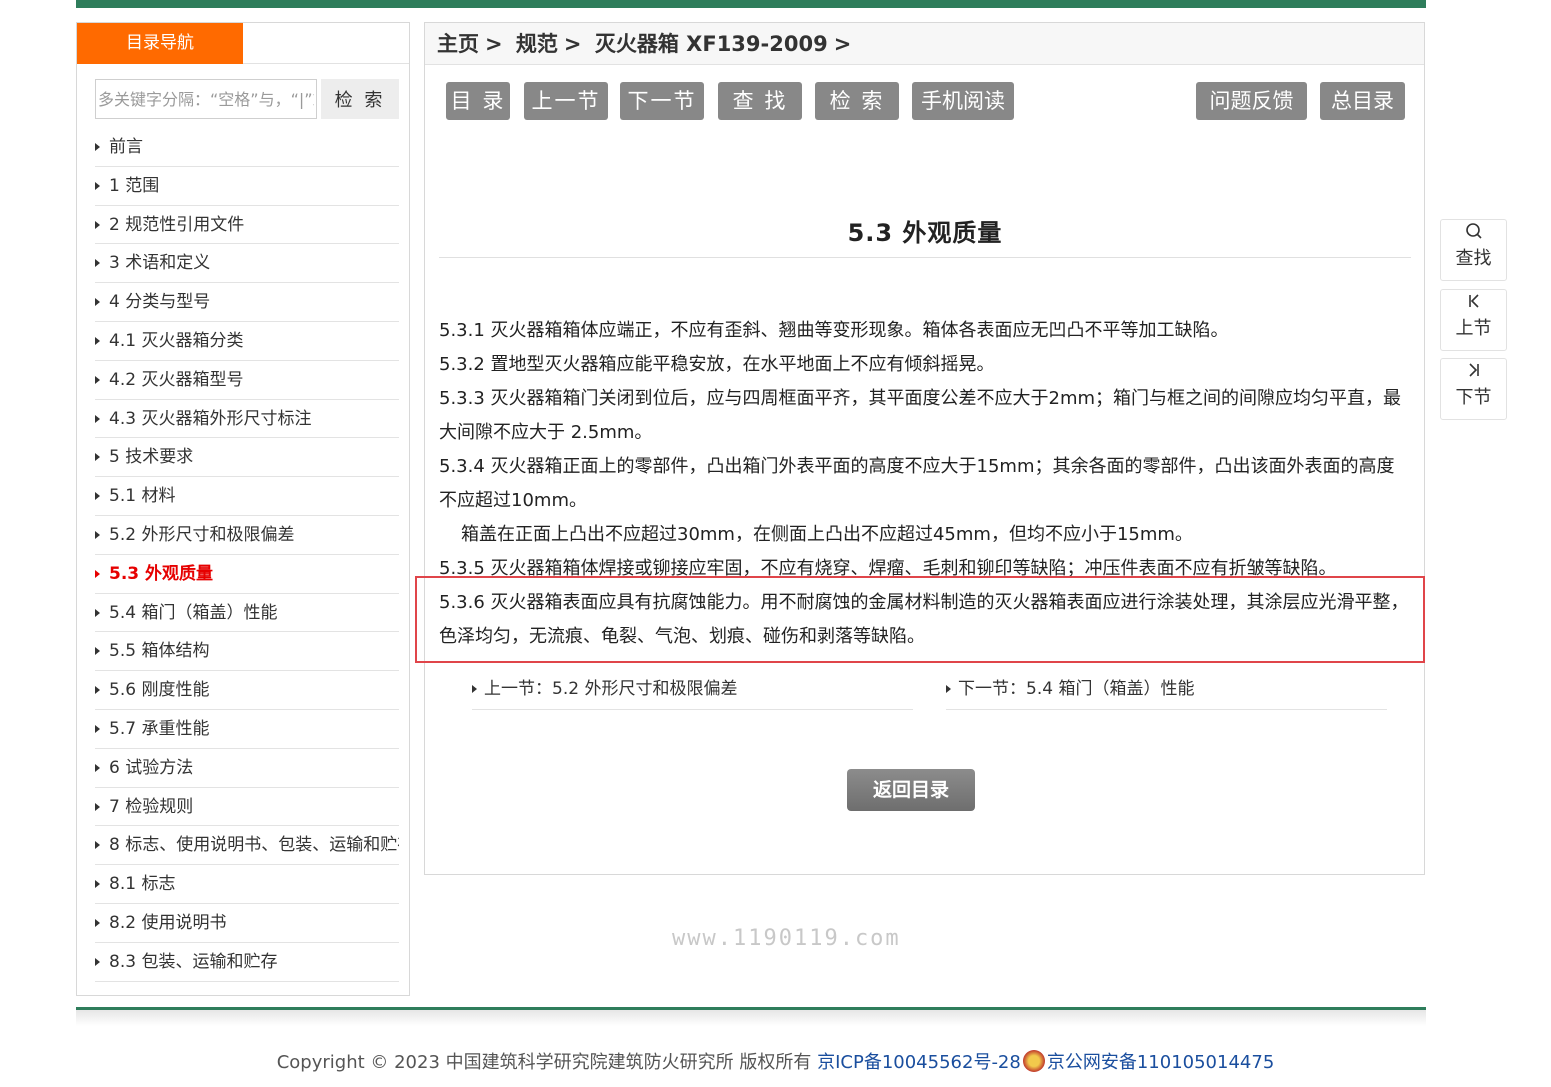  I want to click on toc-item: 4.2 灭火器箱型号, so click(247, 380).